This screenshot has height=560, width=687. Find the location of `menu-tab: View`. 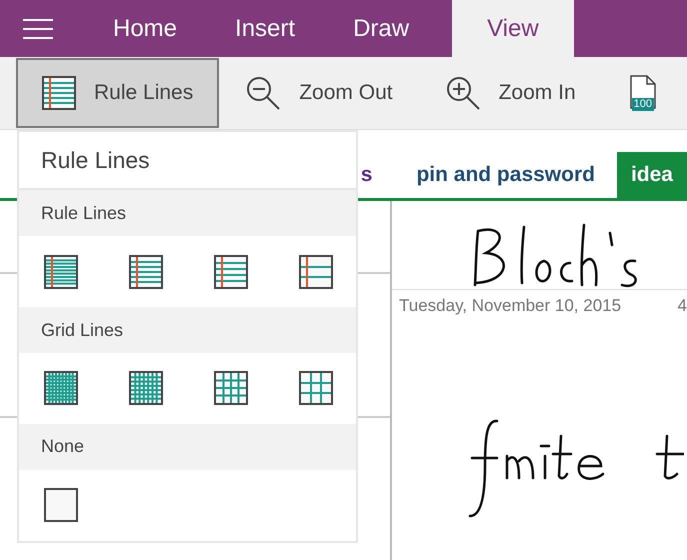

menu-tab: View is located at coordinates (513, 28).